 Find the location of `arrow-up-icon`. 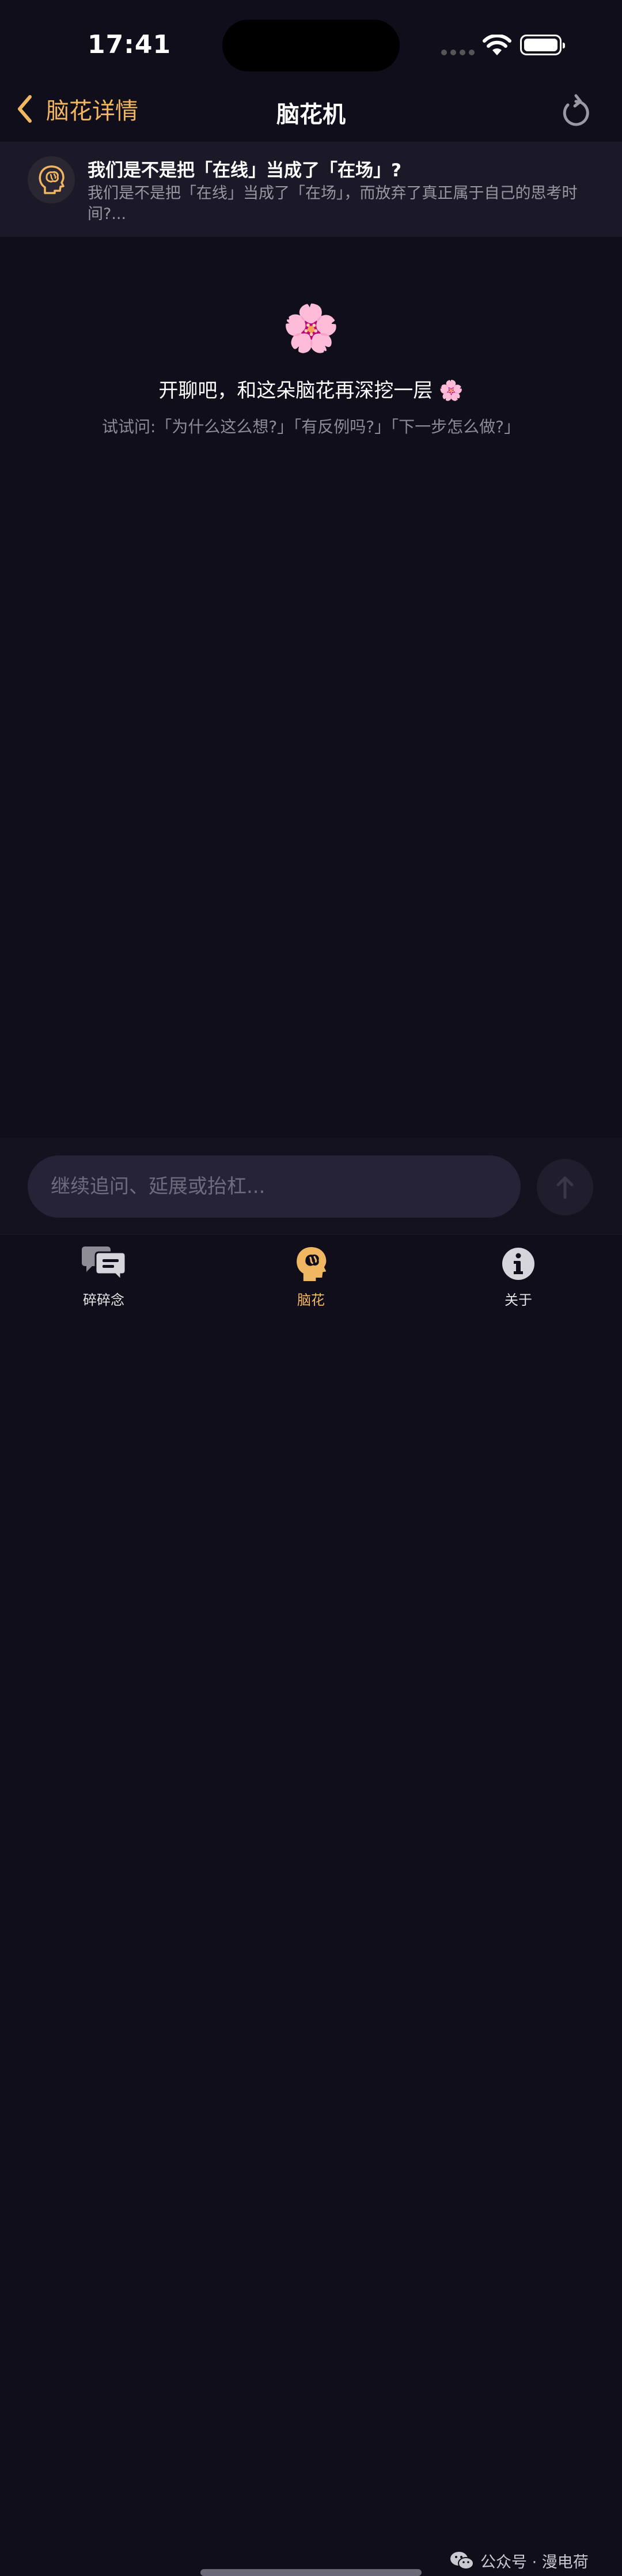

arrow-up-icon is located at coordinates (565, 1188).